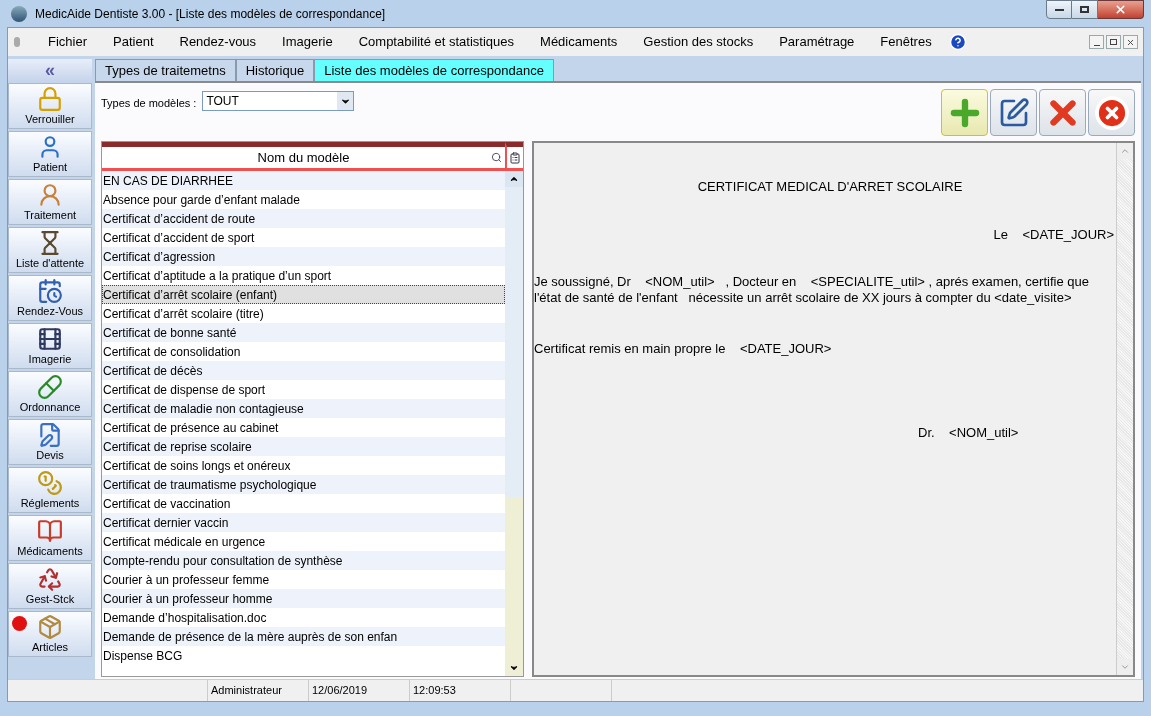  What do you see at coordinates (1085, 9) in the screenshot?
I see `maximize-button` at bounding box center [1085, 9].